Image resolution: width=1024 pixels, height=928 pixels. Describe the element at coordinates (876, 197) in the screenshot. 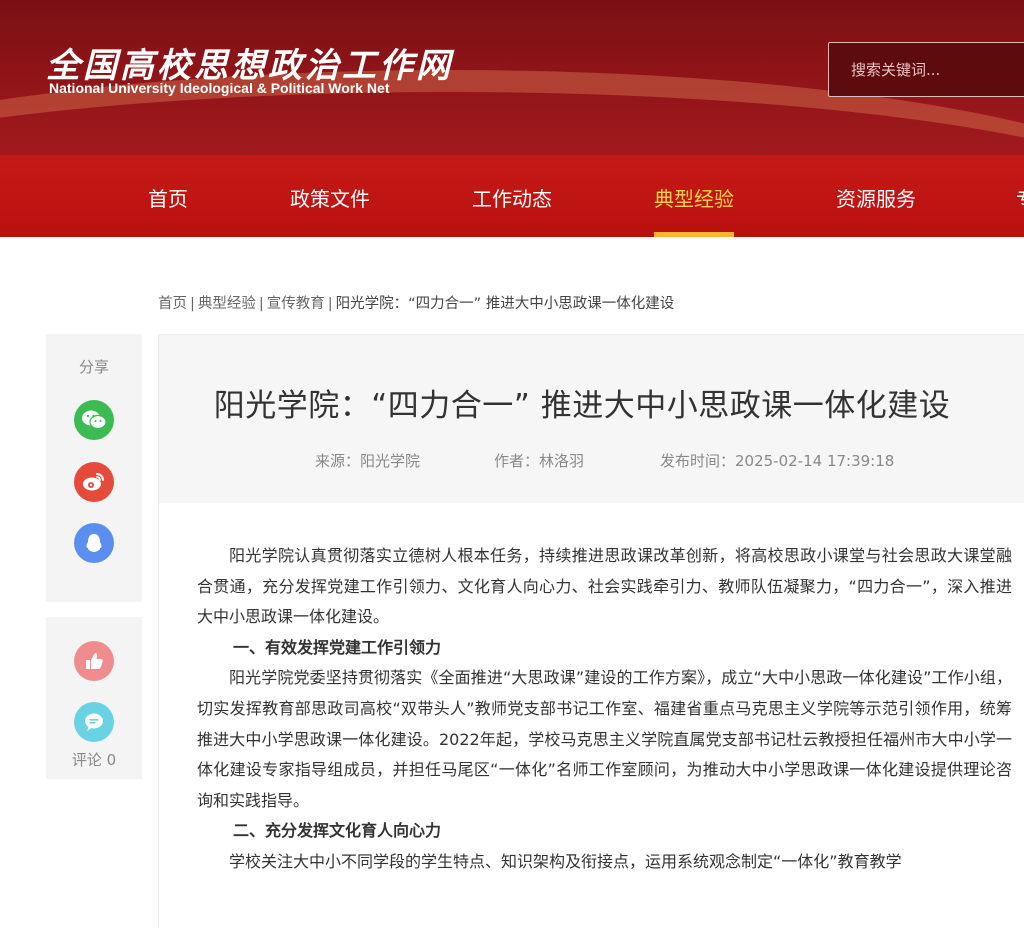

I see `nav-item-resources: 资源服务` at that location.